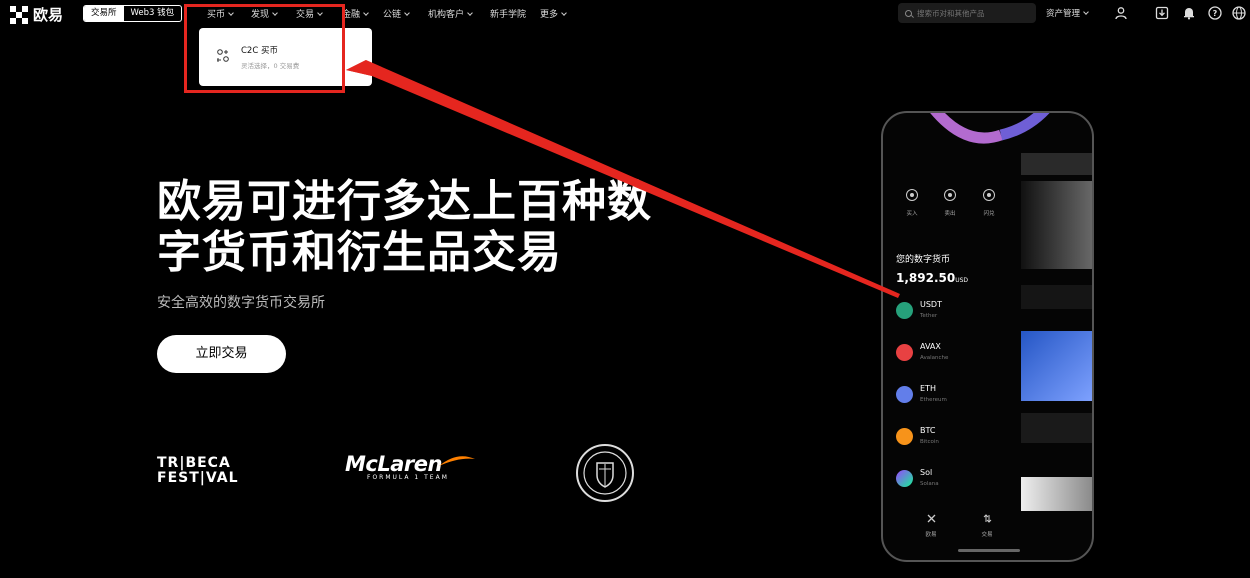 This screenshot has width=1250, height=578. Describe the element at coordinates (989, 214) in the screenshot. I see `convert-label: 闪兑` at that location.